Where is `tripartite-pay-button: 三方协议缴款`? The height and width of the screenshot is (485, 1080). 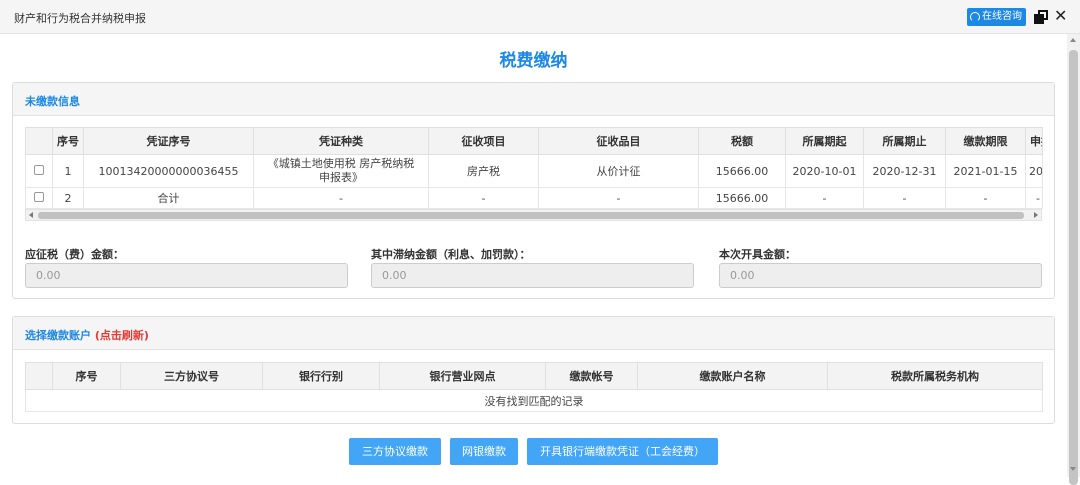 tripartite-pay-button: 三方协议缴款 is located at coordinates (395, 451).